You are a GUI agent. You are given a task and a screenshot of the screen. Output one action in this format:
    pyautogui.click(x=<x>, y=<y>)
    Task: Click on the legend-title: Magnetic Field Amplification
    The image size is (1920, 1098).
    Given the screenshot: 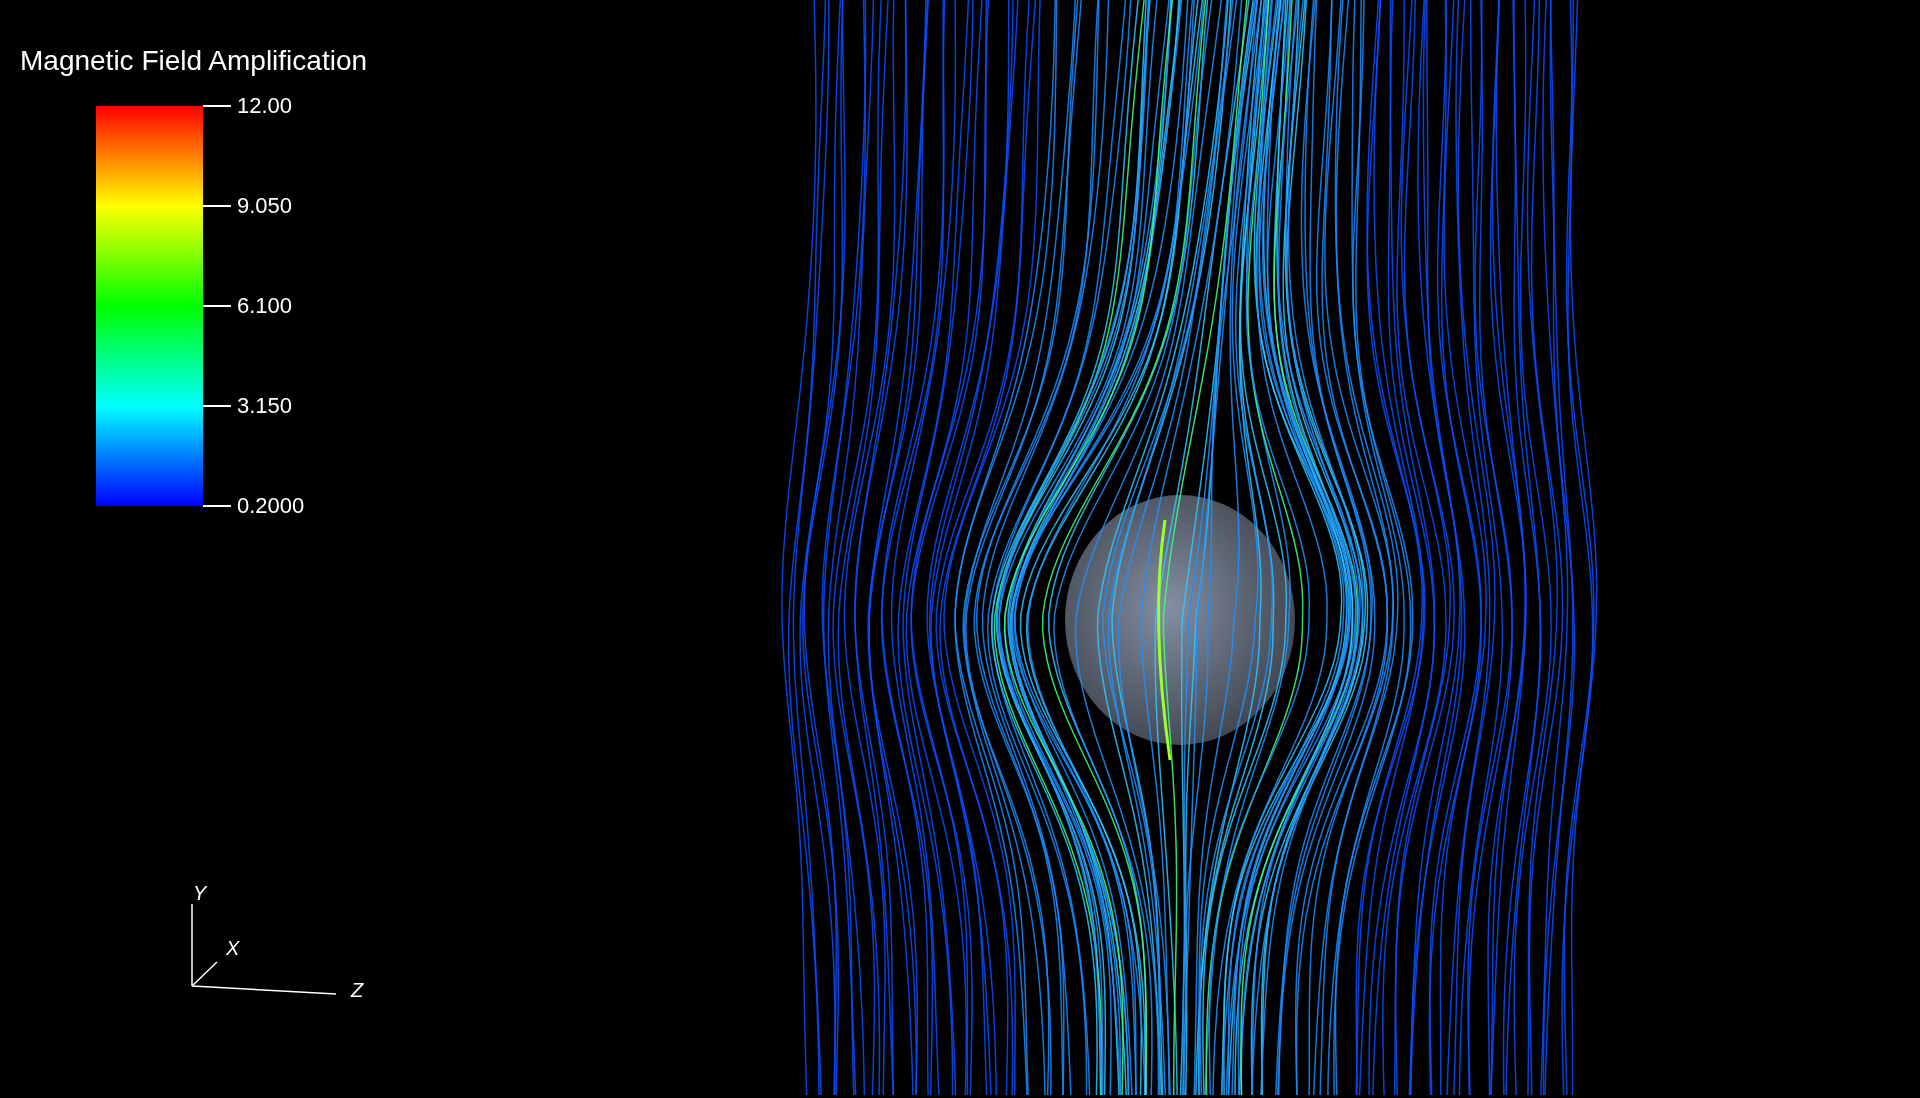 What is the action you would take?
    pyautogui.click(x=194, y=61)
    